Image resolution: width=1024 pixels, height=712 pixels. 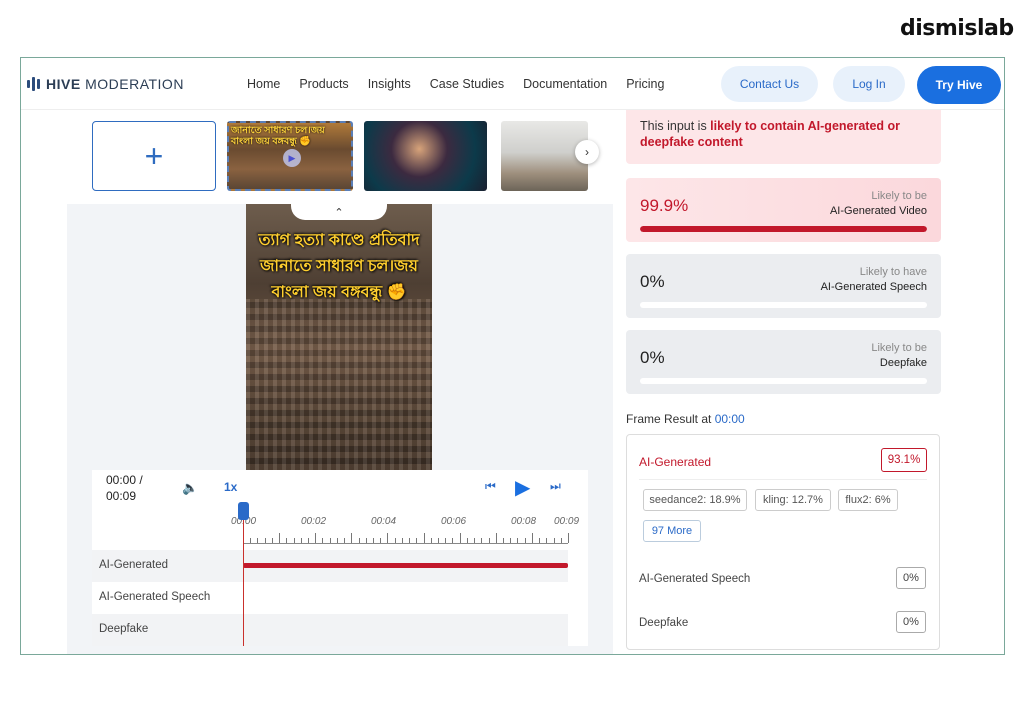 I want to click on fr-deepfake-score: 0%, so click(x=911, y=622).